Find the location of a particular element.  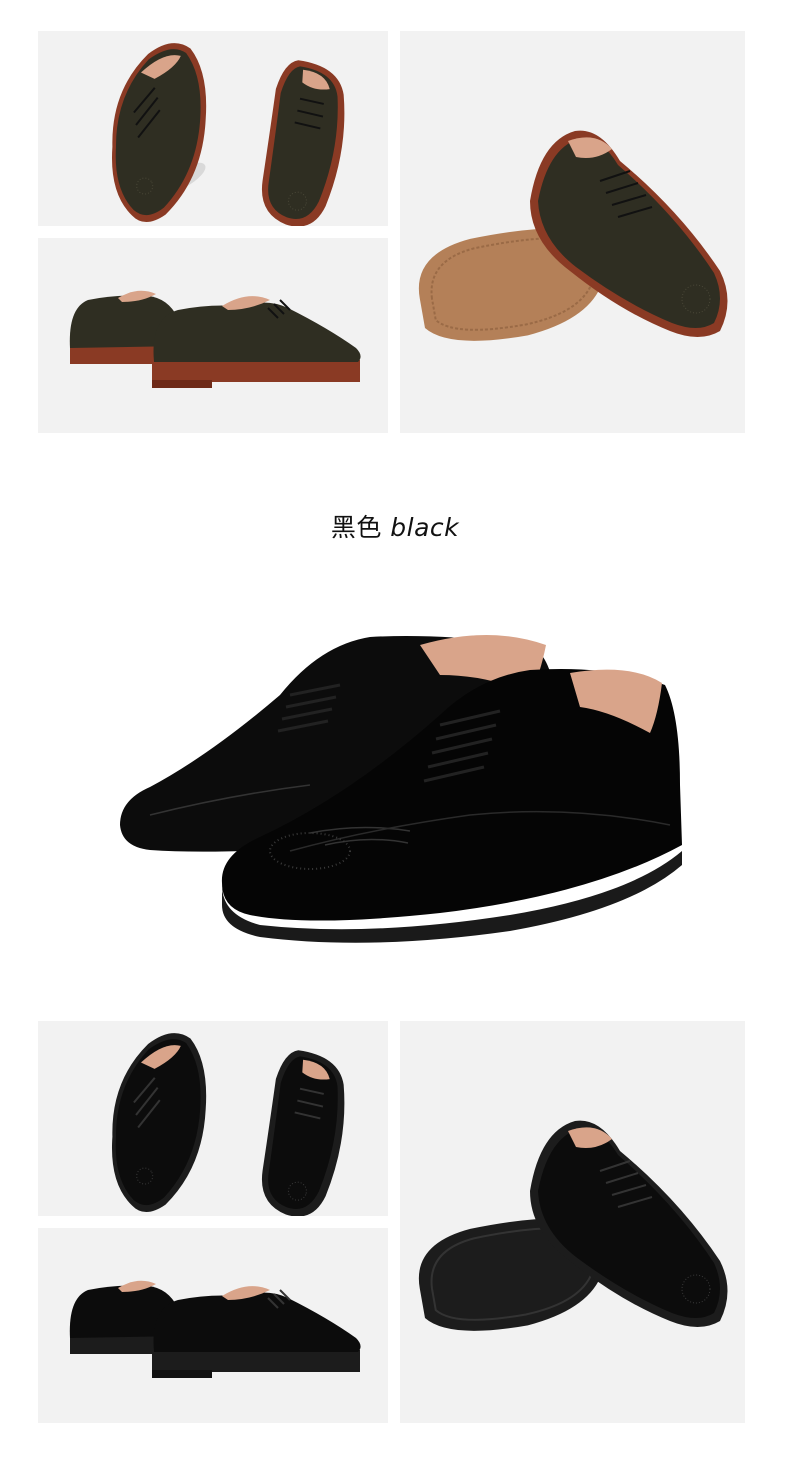

shoe-side-illustration-black is located at coordinates (215, 1329).